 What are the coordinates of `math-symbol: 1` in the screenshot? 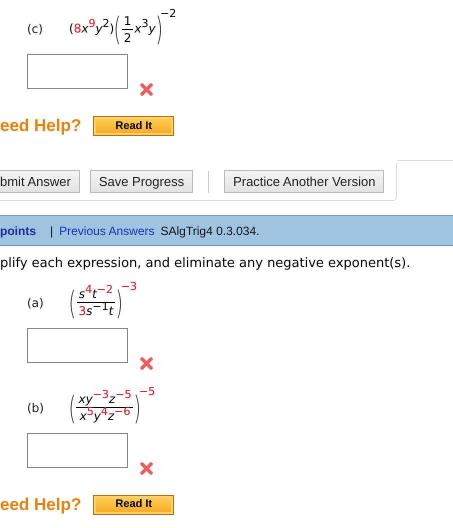 It's located at (128, 21).